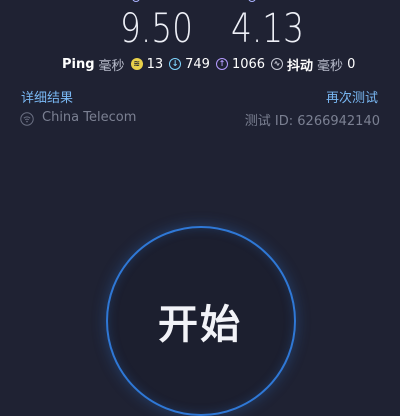 Image resolution: width=400 pixels, height=416 pixels. Describe the element at coordinates (78, 64) in the screenshot. I see `ping-label: Ping` at that location.